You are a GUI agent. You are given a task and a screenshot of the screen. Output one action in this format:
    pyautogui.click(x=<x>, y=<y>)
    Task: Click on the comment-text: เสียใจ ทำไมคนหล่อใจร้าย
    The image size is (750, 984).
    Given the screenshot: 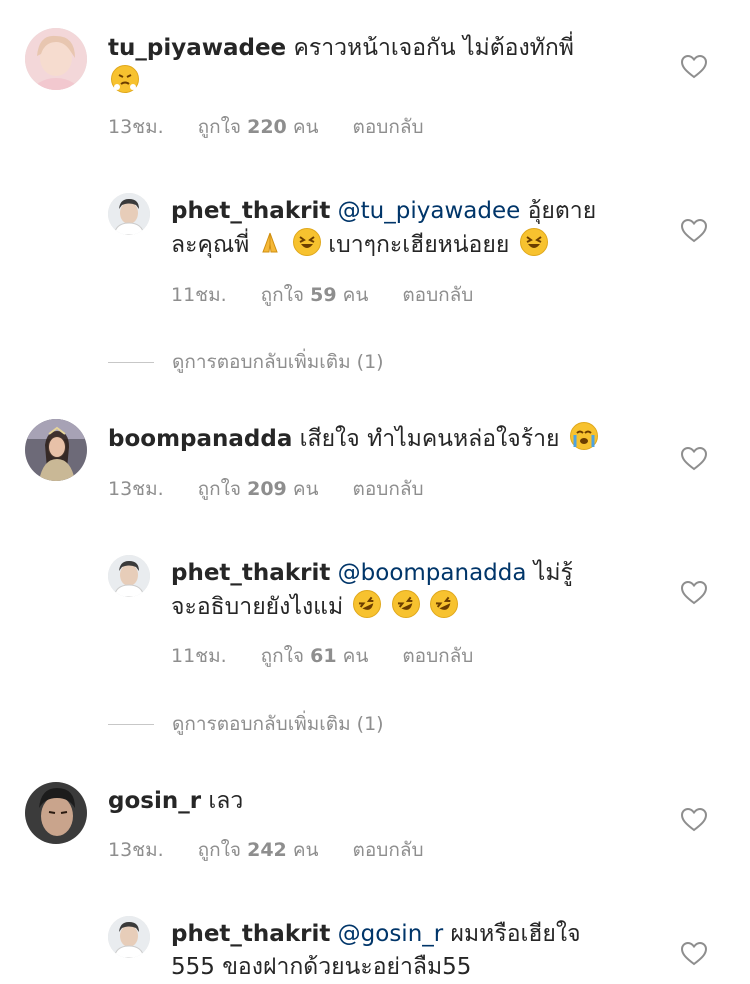 What is the action you would take?
    pyautogui.click(x=429, y=439)
    